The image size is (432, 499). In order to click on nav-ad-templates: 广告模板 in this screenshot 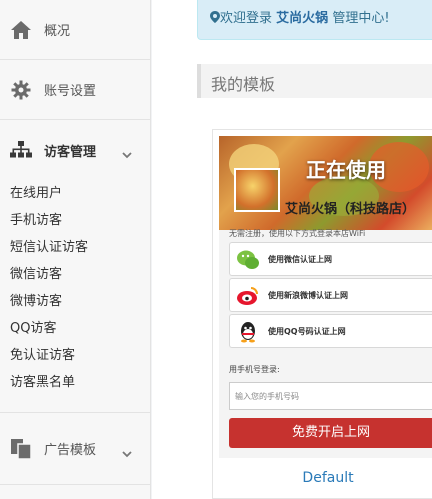, I will do `click(75, 449)`.